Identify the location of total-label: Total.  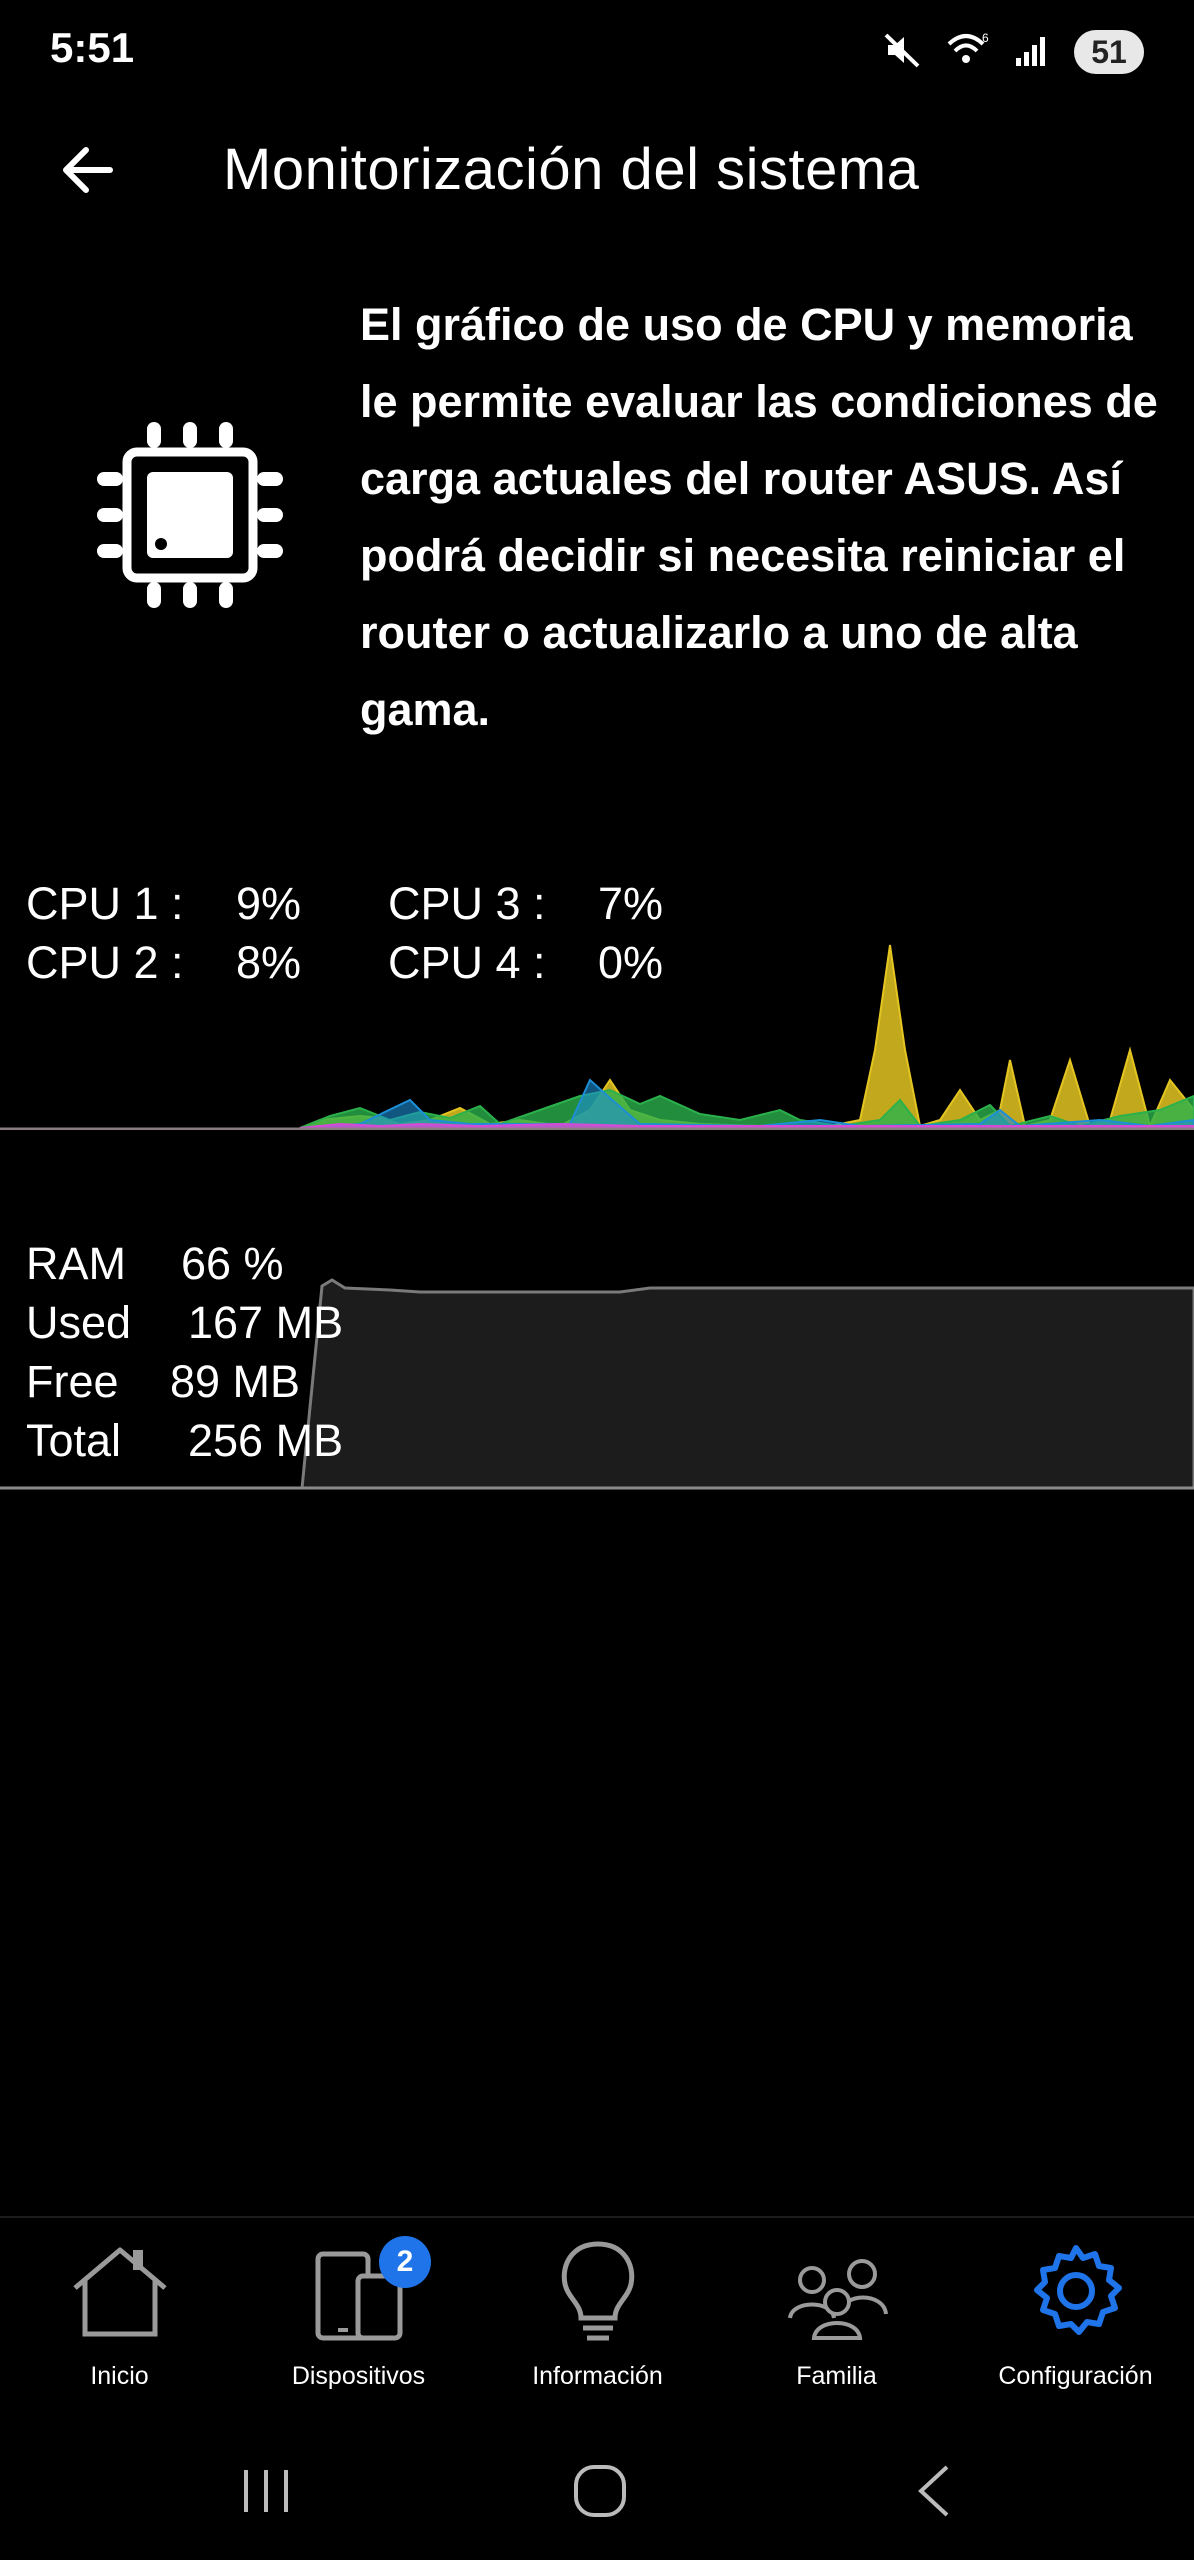
(74, 1440).